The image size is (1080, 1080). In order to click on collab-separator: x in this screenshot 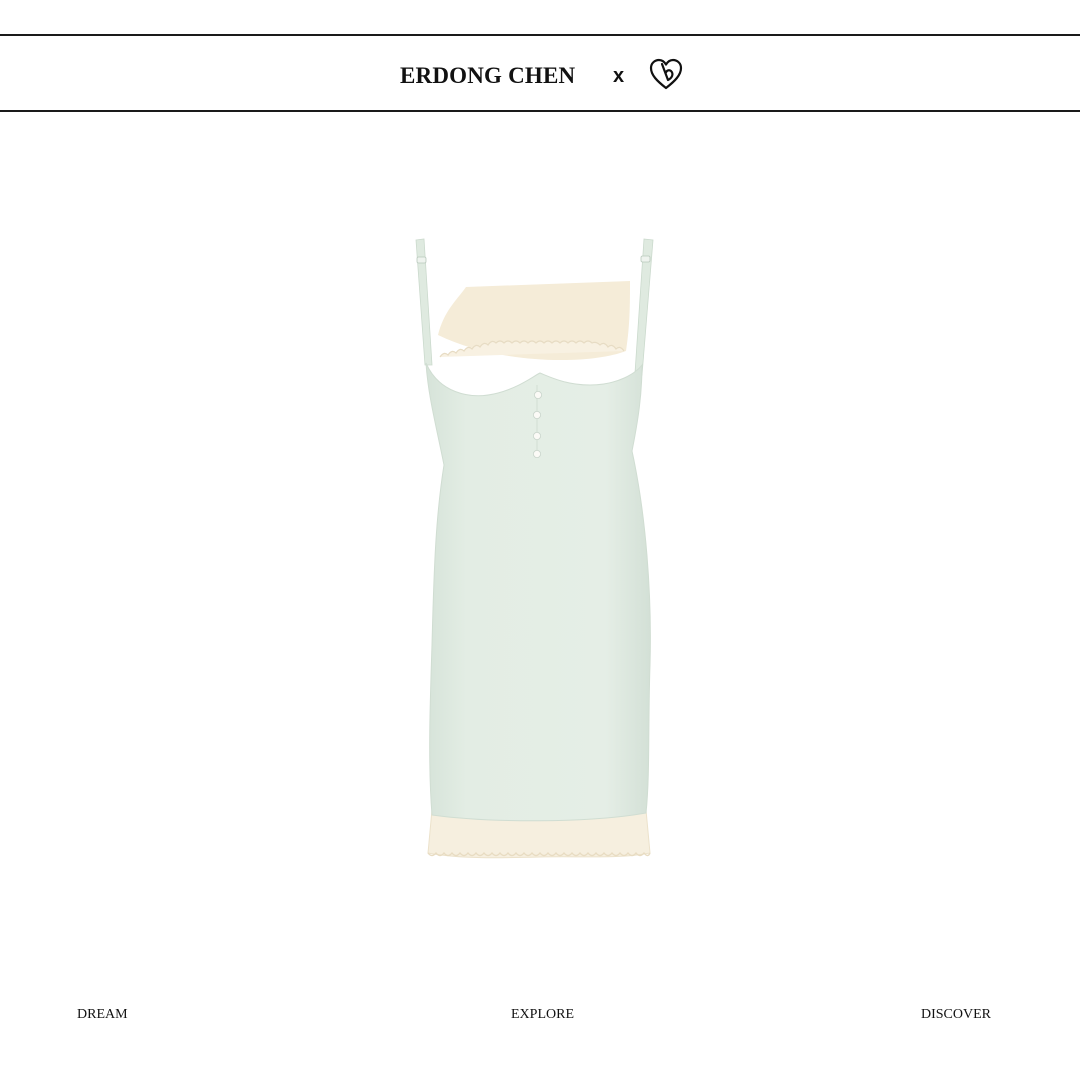, I will do `click(619, 76)`.